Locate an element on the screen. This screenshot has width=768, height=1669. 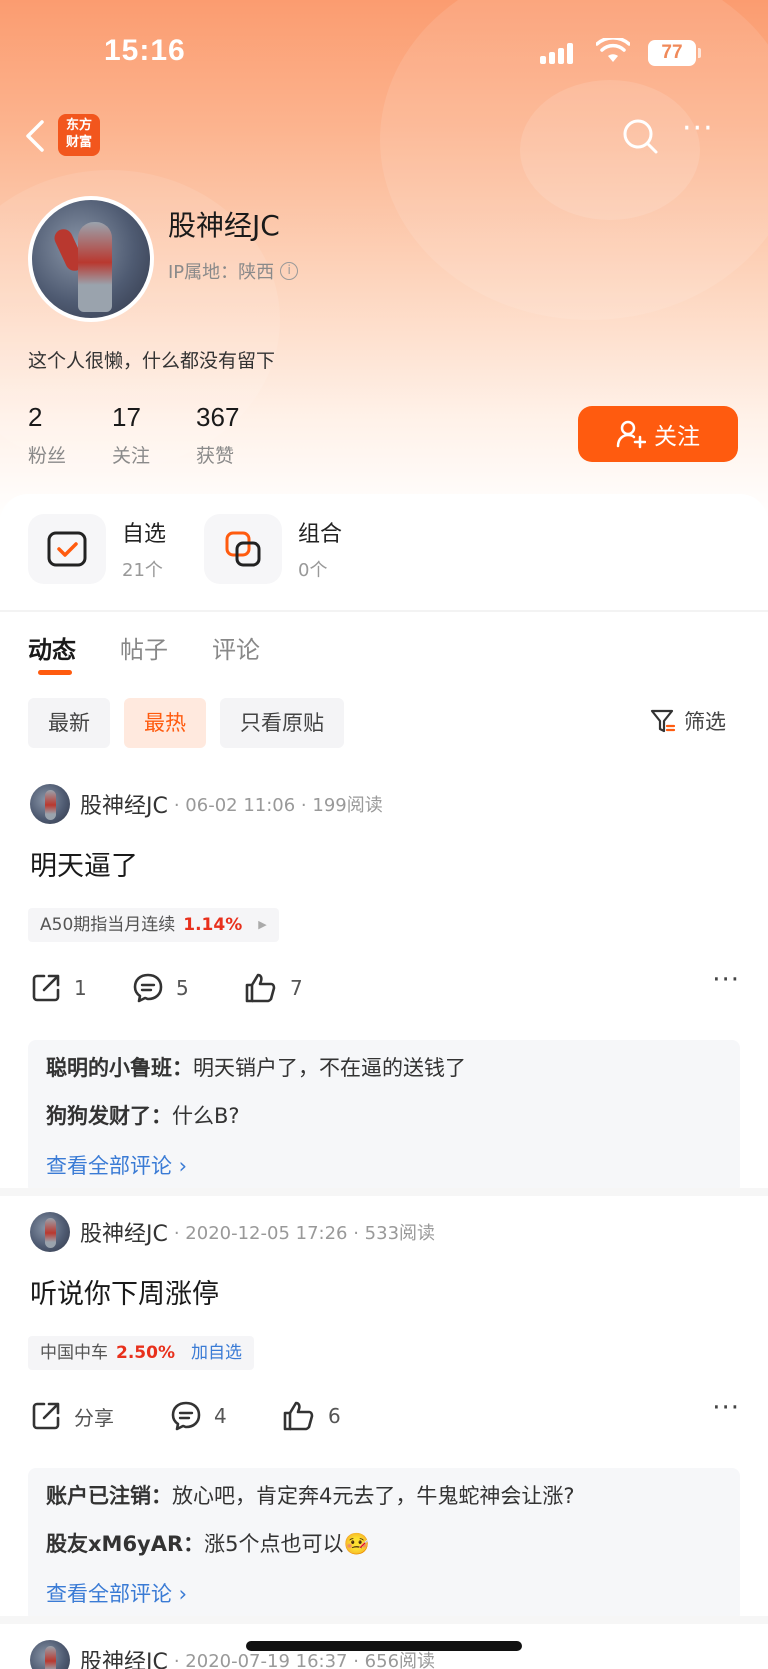
profile-avatar is located at coordinates (91, 259).